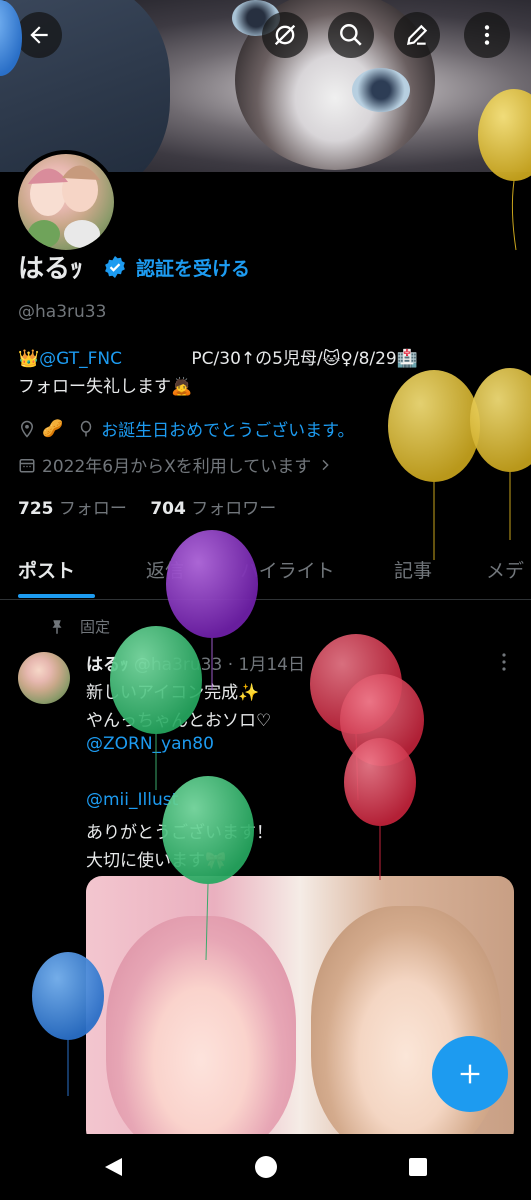  What do you see at coordinates (11, 38) in the screenshot?
I see `balloon-blue-top` at bounding box center [11, 38].